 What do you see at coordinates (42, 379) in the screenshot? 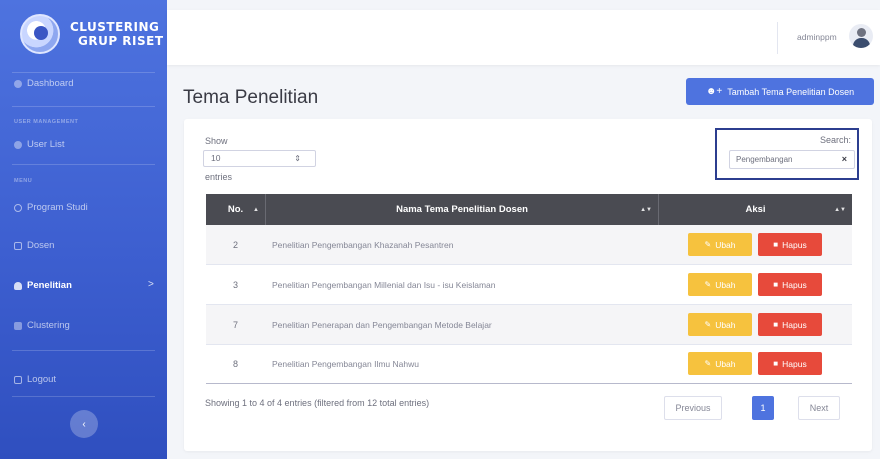
I see `sidebar-item-label: Logout` at bounding box center [42, 379].